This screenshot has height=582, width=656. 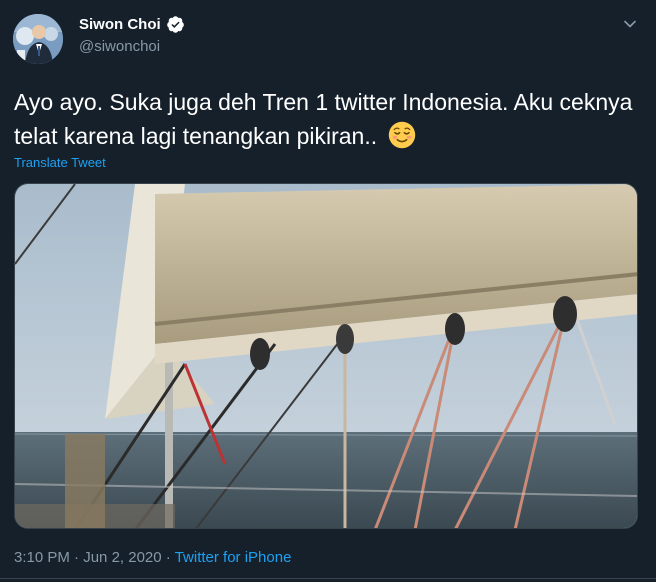 What do you see at coordinates (122, 557) in the screenshot?
I see `tweet-date: Jun 2, 2020` at bounding box center [122, 557].